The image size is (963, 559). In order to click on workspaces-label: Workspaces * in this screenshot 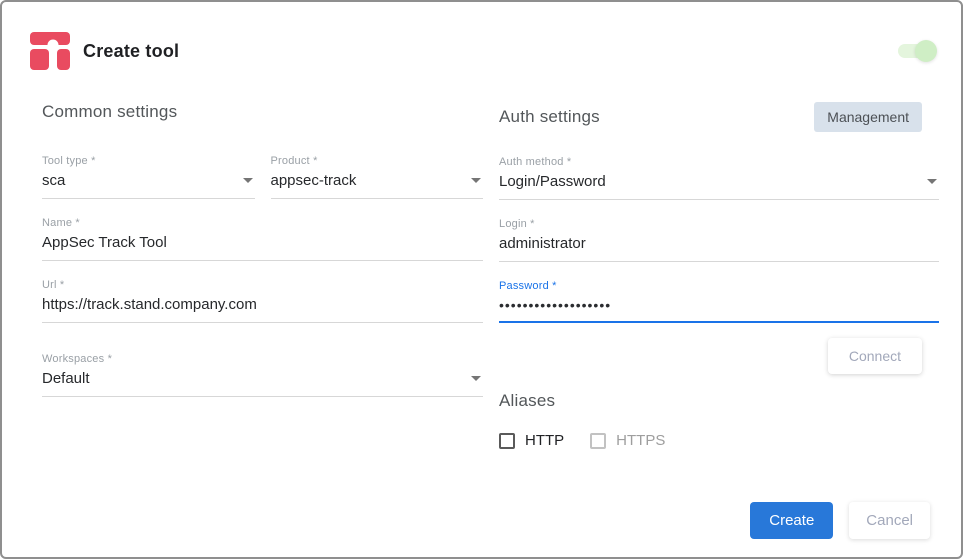, I will do `click(77, 359)`.